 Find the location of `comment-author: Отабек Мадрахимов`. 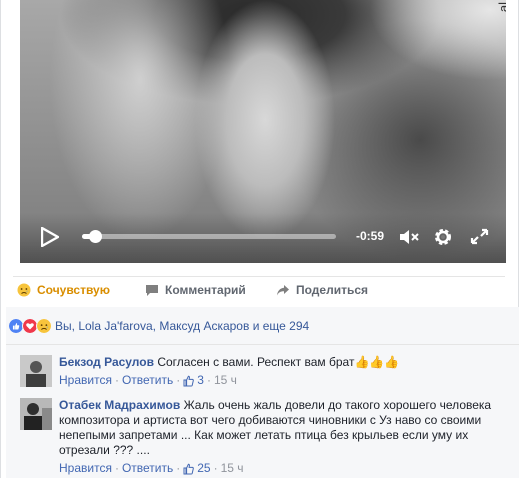

comment-author: Отабек Мадрахимов is located at coordinates (119, 405).